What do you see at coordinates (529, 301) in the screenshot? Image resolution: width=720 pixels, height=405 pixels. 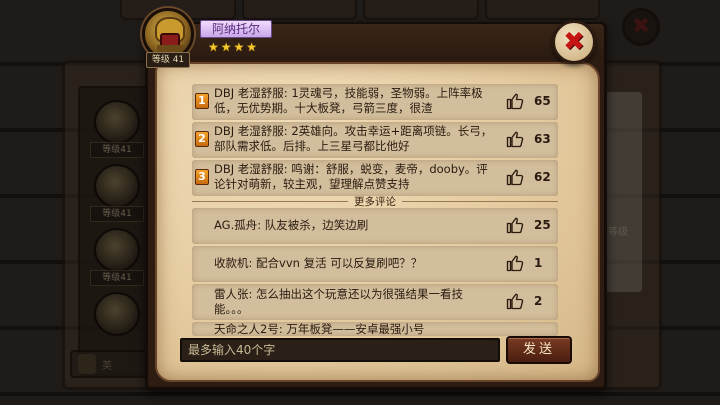 I see `like-group: 2` at bounding box center [529, 301].